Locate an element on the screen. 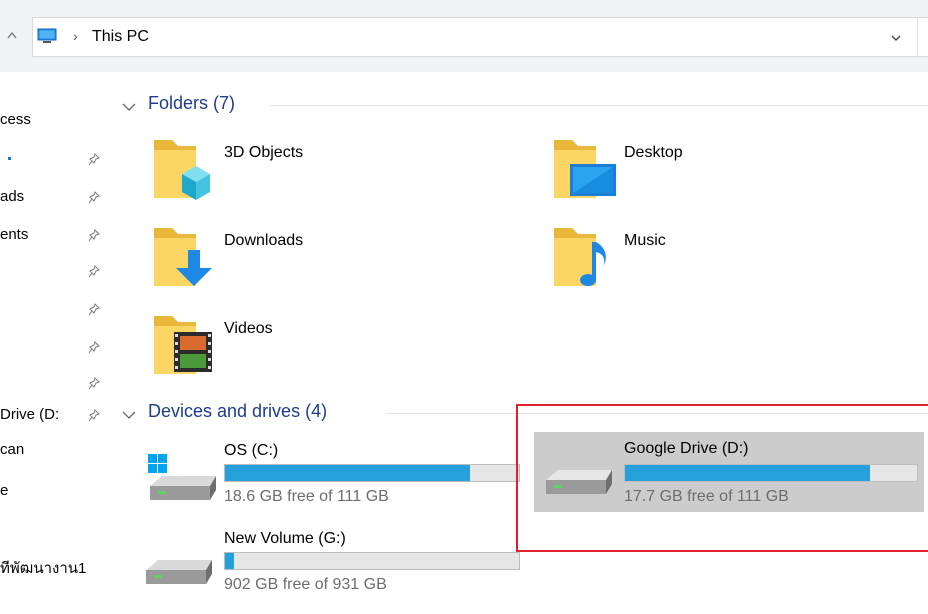 The height and width of the screenshot is (614, 928). folder-3d-objects: 3D Objects is located at coordinates (342, 176).